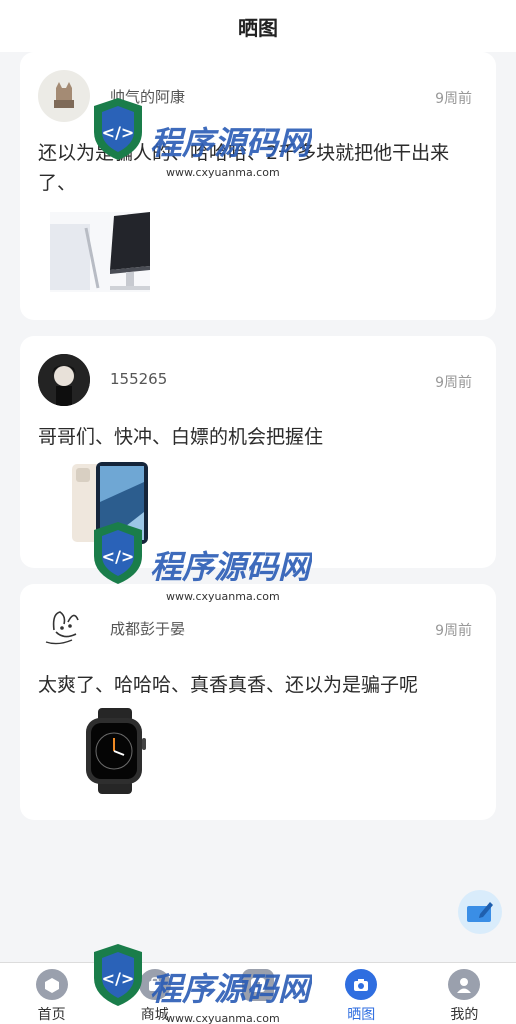  I want to click on home-icon, so click(51, 984).